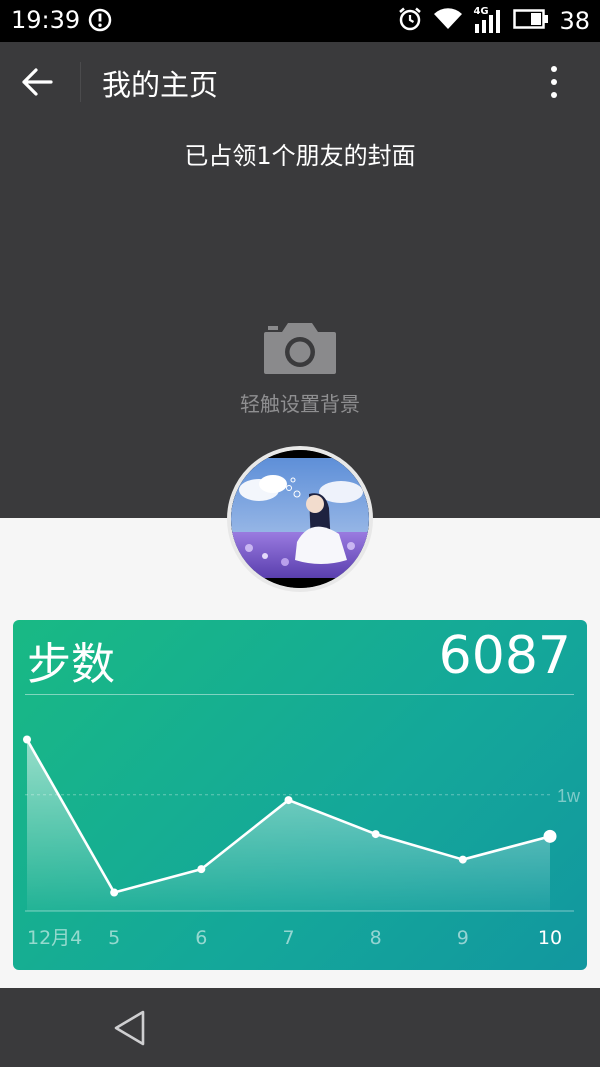  I want to click on back-arrow-icon, so click(37, 82).